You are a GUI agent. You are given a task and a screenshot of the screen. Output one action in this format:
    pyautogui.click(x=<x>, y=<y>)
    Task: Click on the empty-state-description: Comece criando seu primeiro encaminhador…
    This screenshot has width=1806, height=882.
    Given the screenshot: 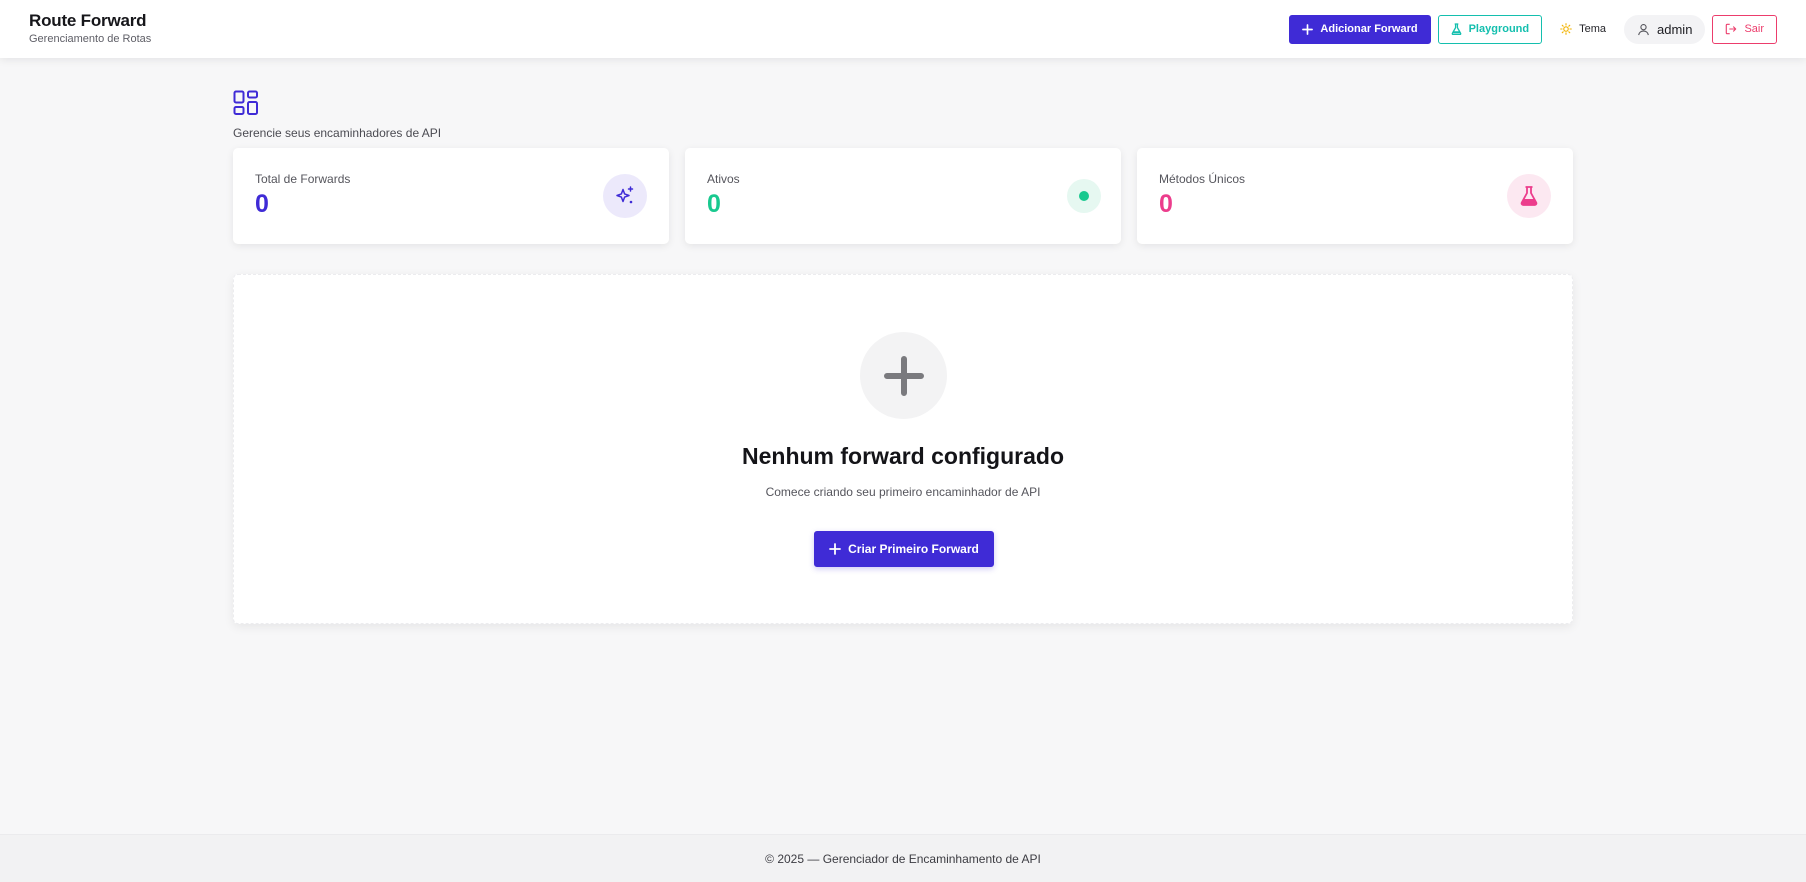 What is the action you would take?
    pyautogui.click(x=903, y=492)
    